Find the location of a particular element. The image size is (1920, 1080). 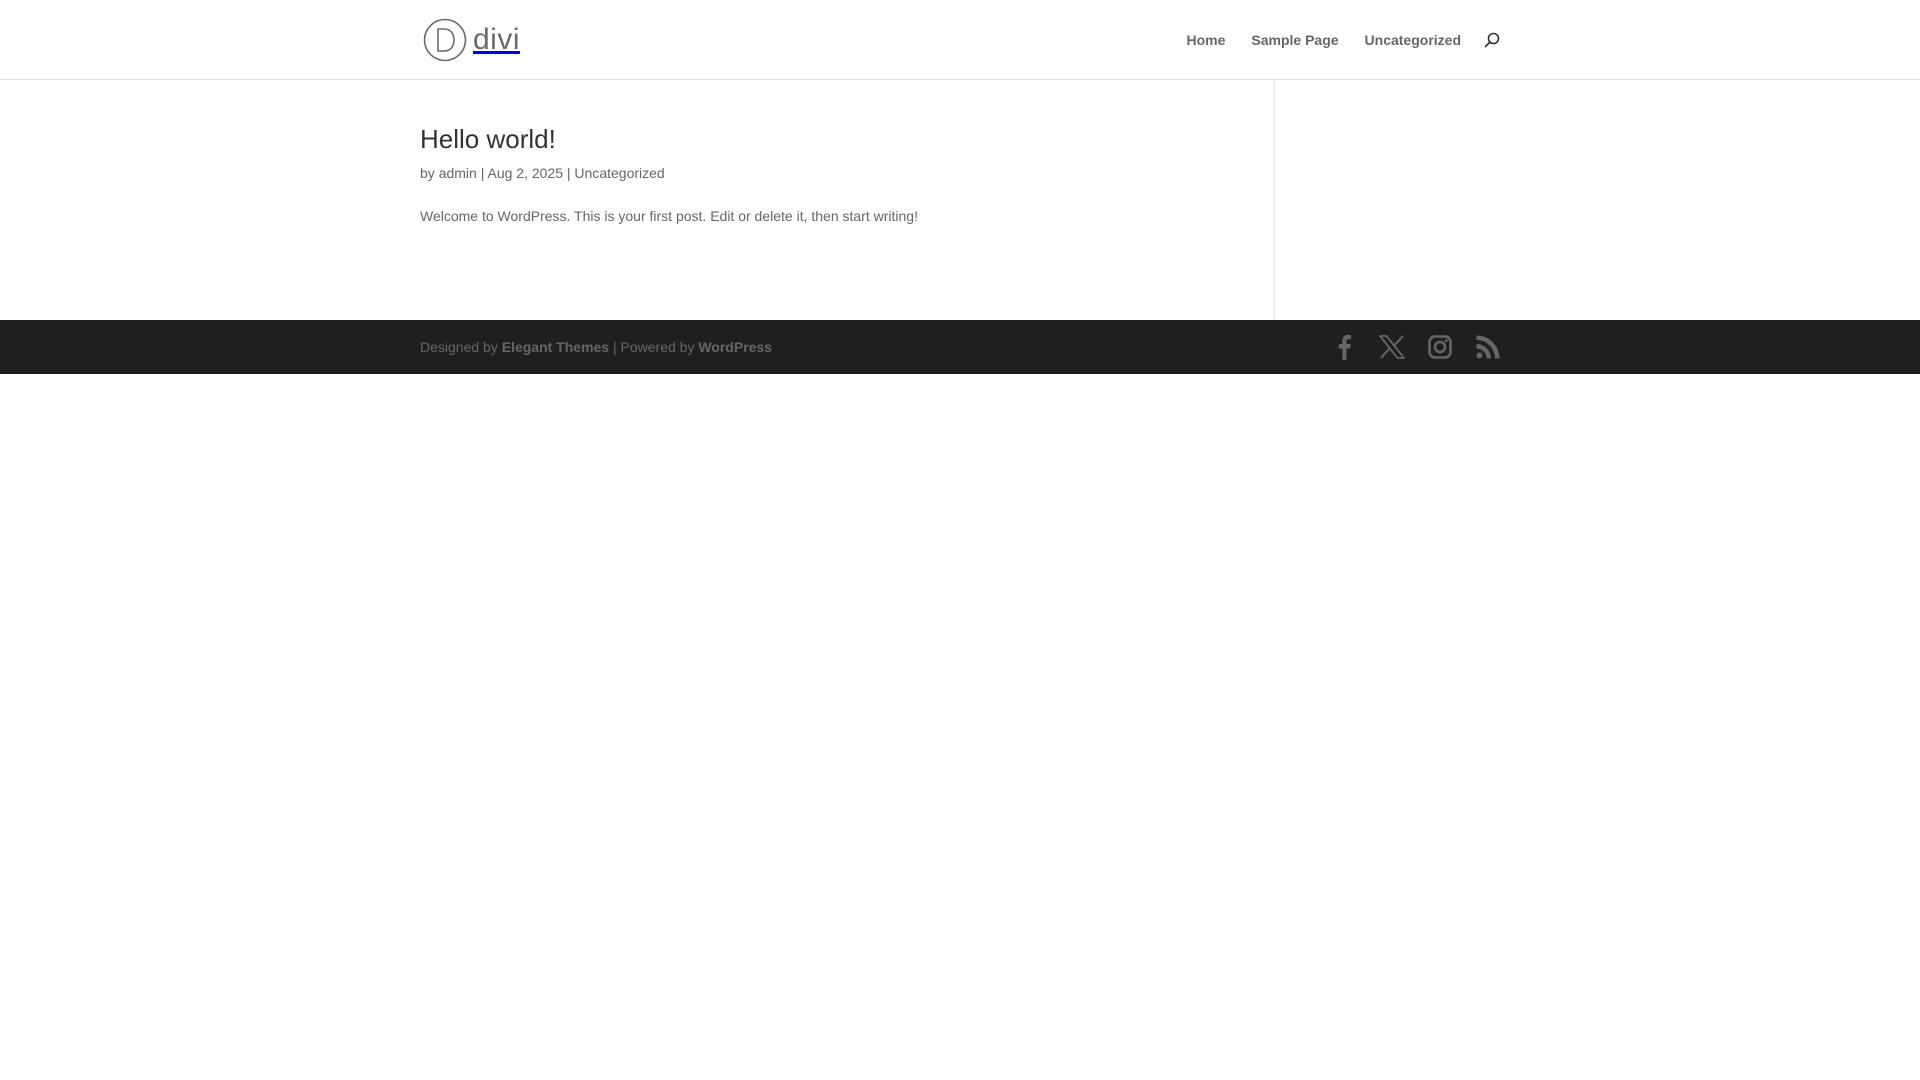

post-category-link: Uncategorized is located at coordinates (619, 173).